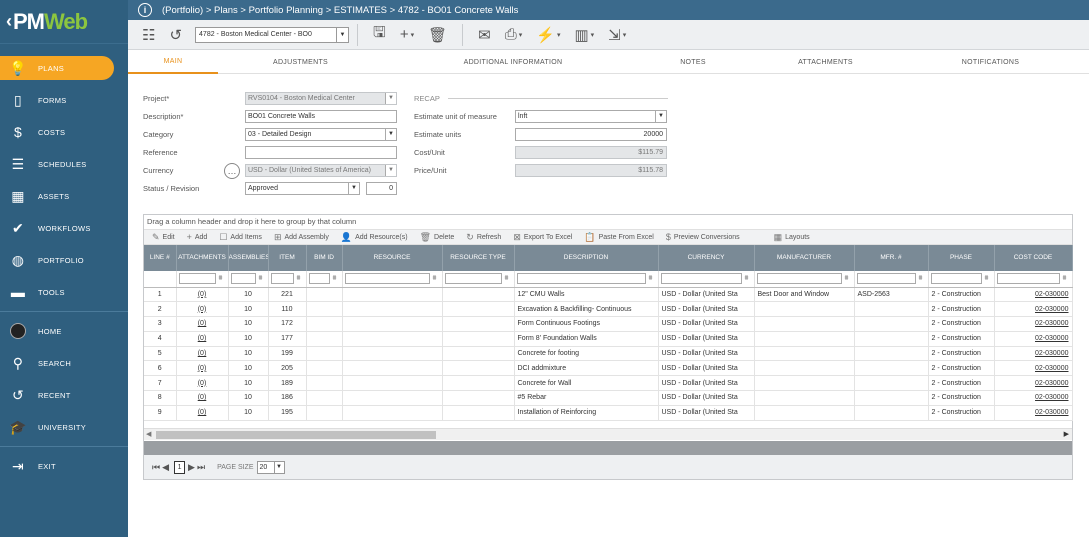 The width and height of the screenshot is (1089, 537). I want to click on email-icon: ✉, so click(484, 35).